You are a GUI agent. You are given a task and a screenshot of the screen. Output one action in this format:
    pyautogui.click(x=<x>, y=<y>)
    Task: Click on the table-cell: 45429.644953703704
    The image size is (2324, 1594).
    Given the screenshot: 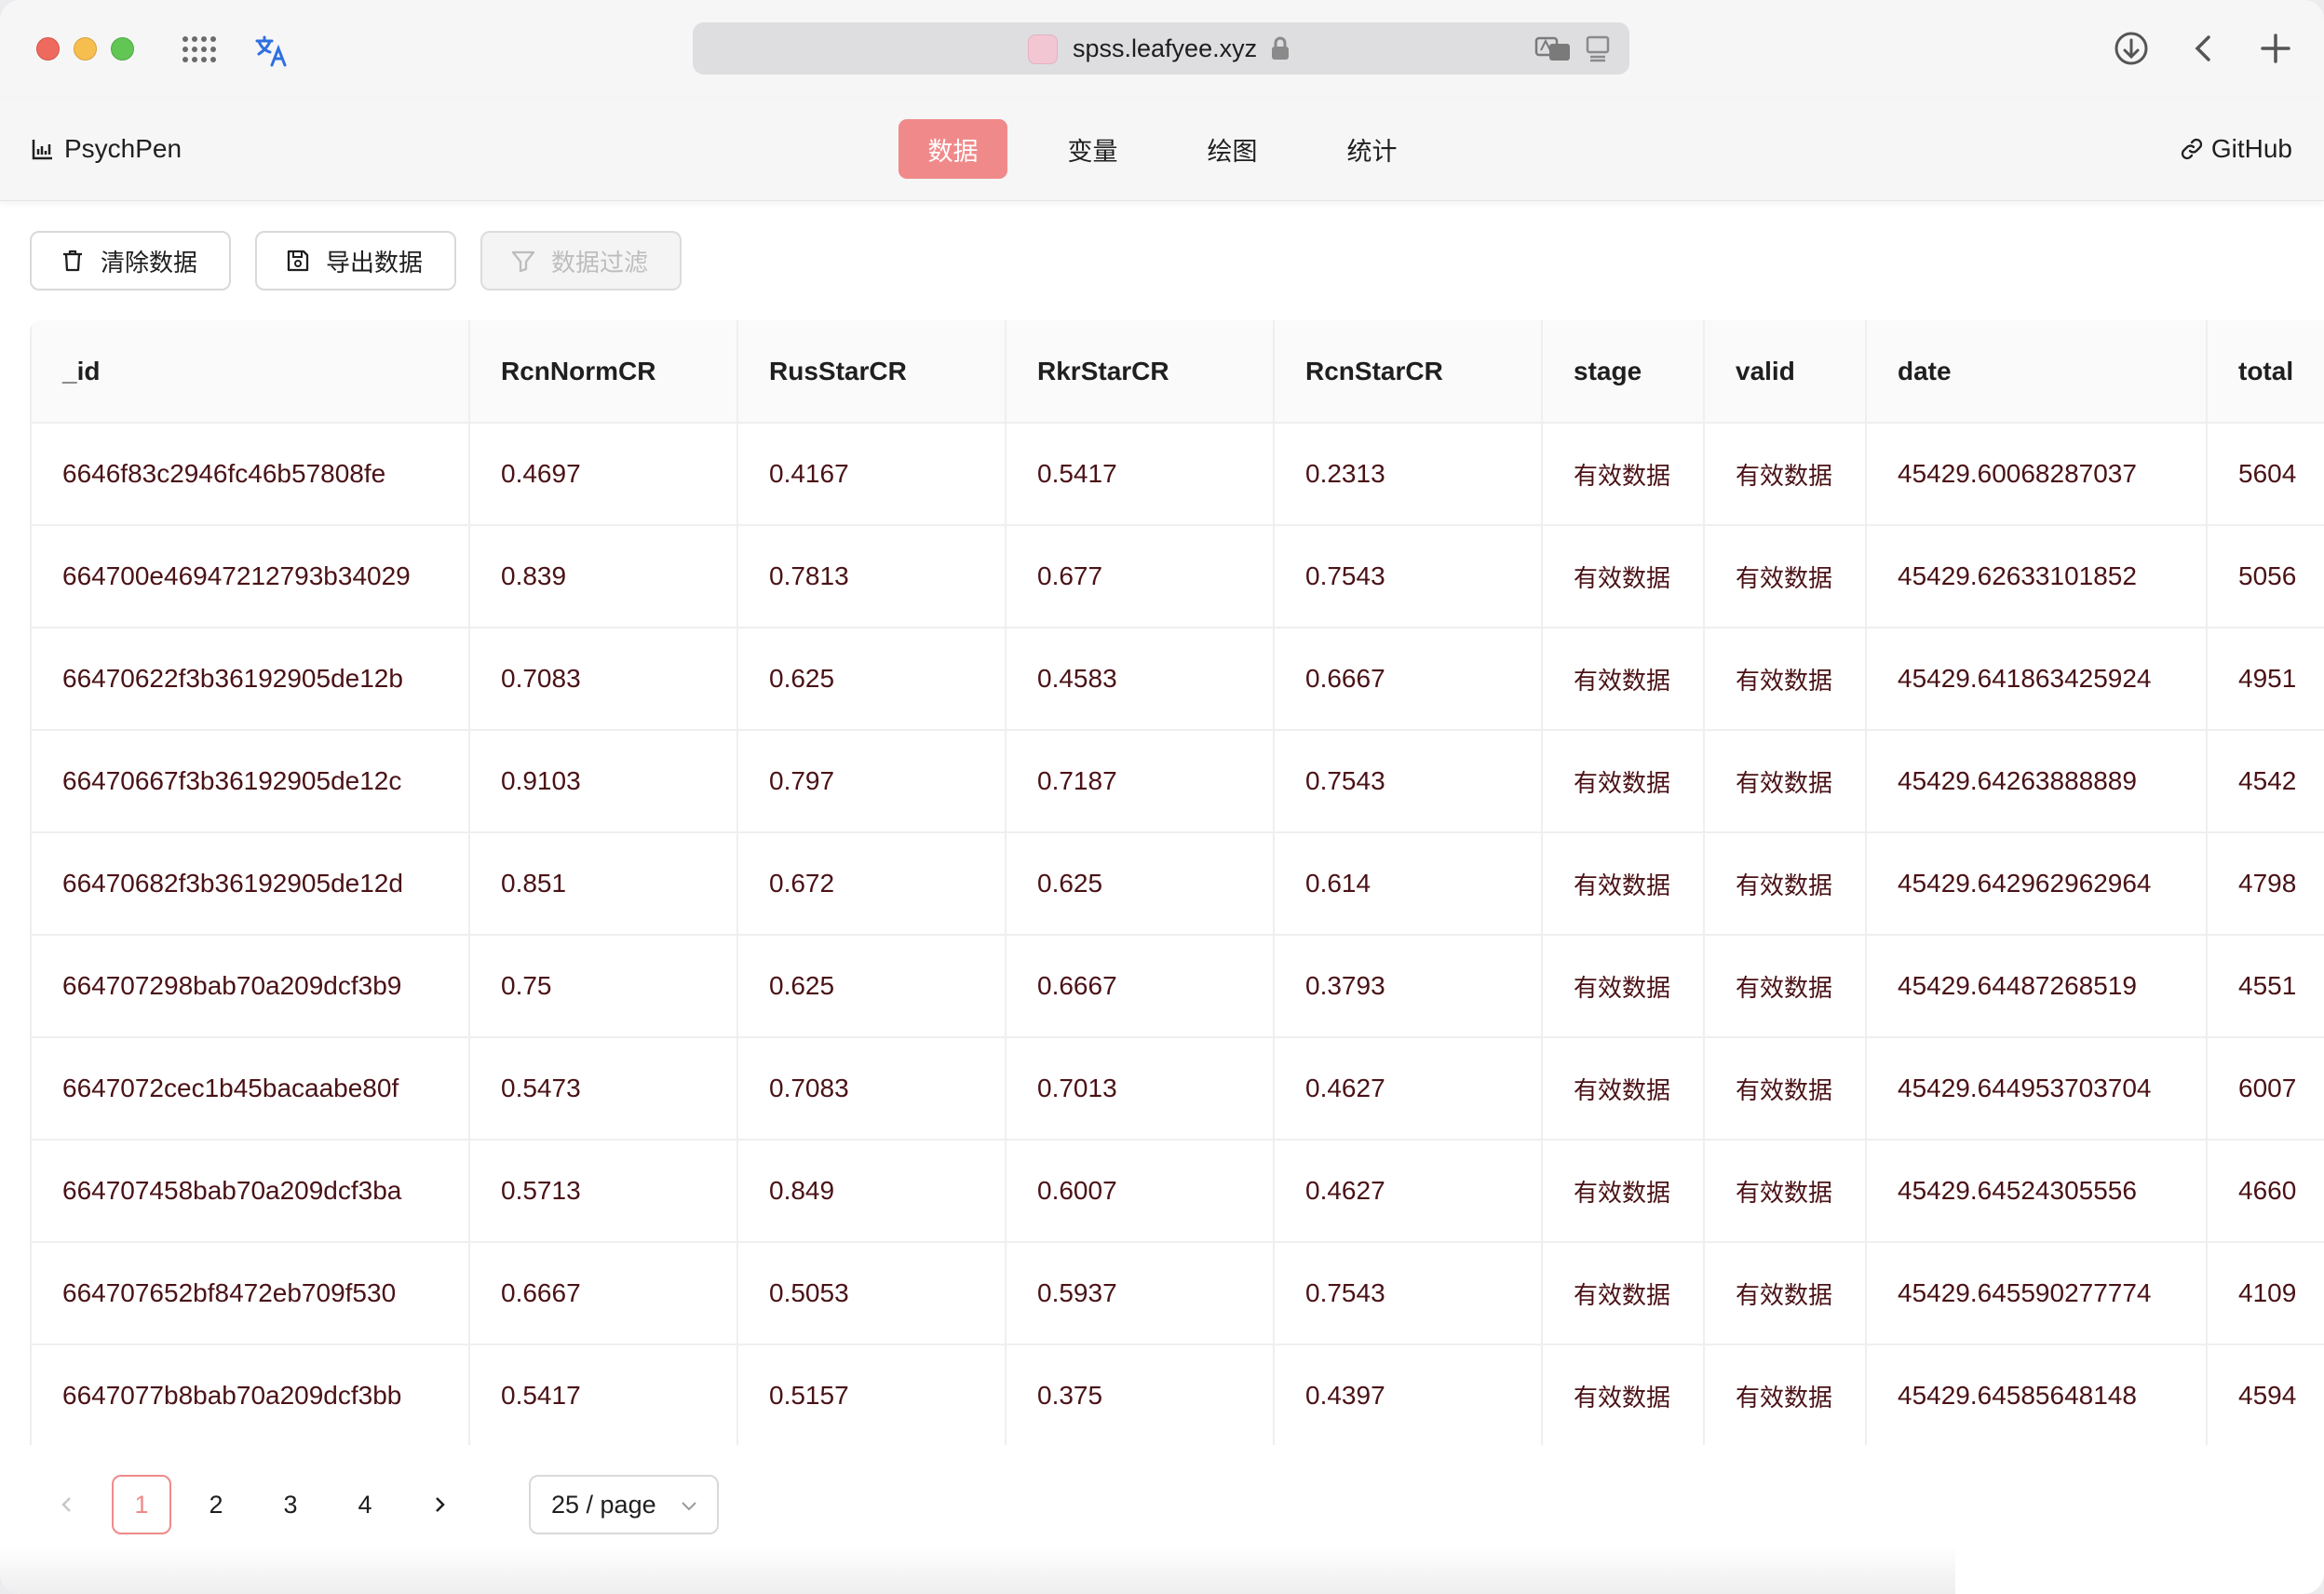 What is the action you would take?
    pyautogui.click(x=2037, y=1089)
    